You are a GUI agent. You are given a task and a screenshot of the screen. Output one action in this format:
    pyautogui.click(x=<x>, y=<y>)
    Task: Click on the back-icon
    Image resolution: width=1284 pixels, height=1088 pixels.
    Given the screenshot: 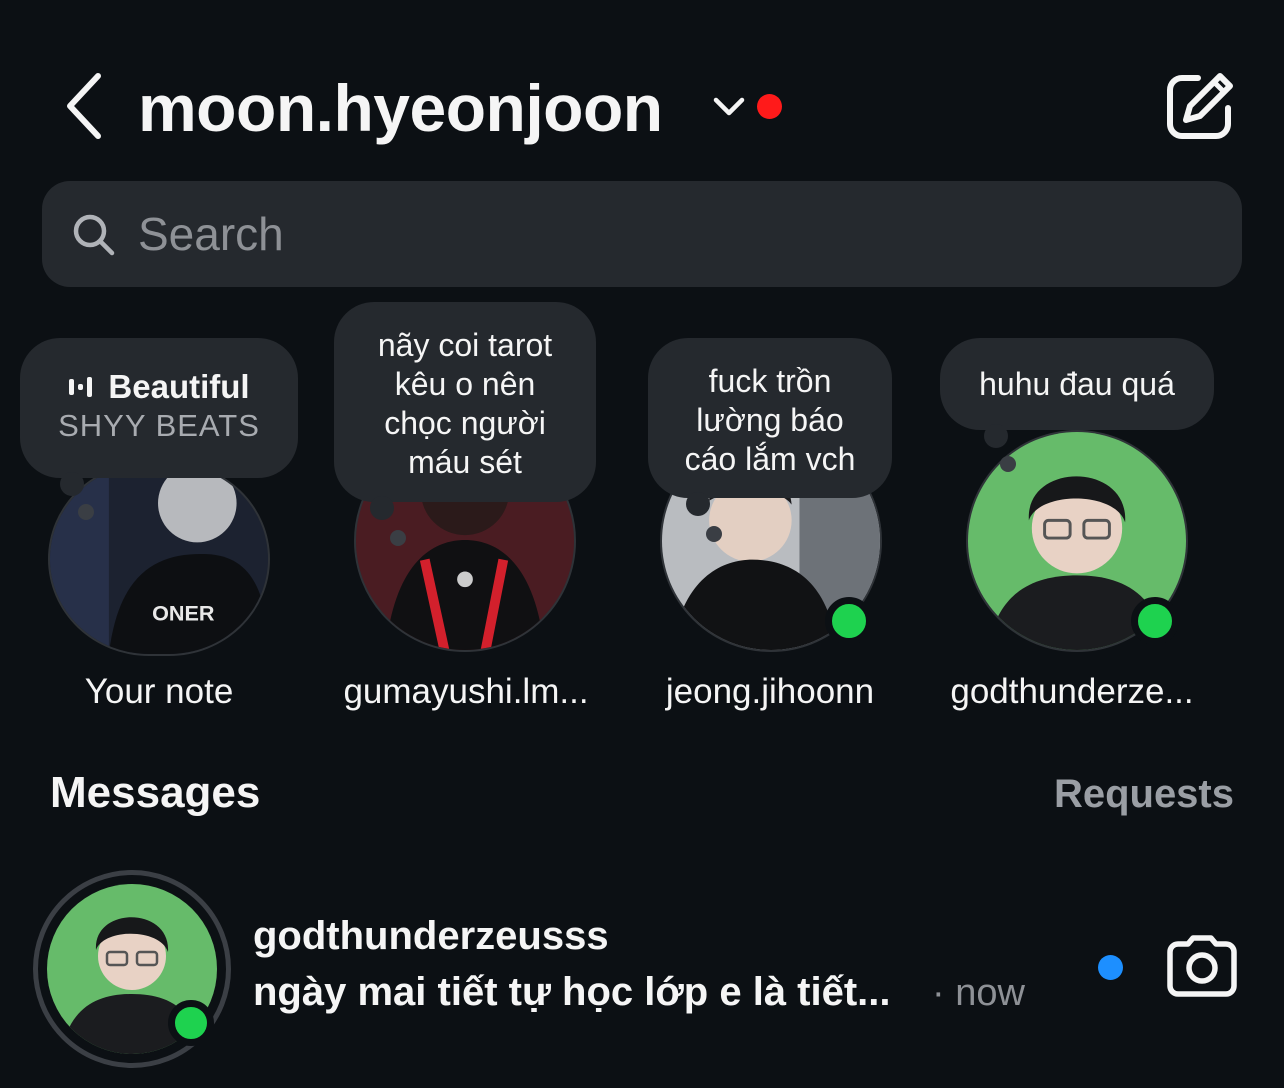 What is the action you would take?
    pyautogui.click(x=84, y=106)
    